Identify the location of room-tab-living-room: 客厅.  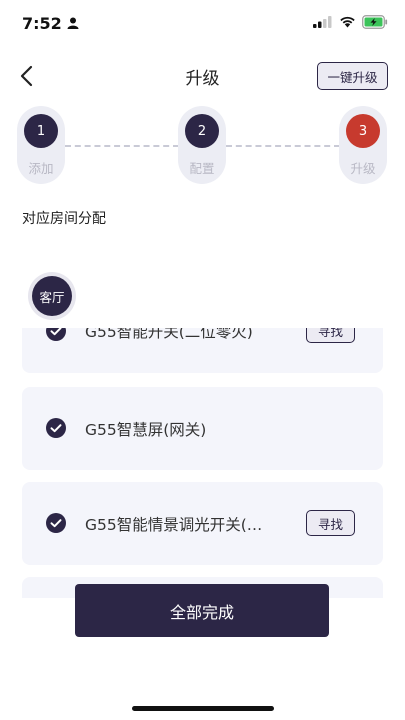
(52, 296).